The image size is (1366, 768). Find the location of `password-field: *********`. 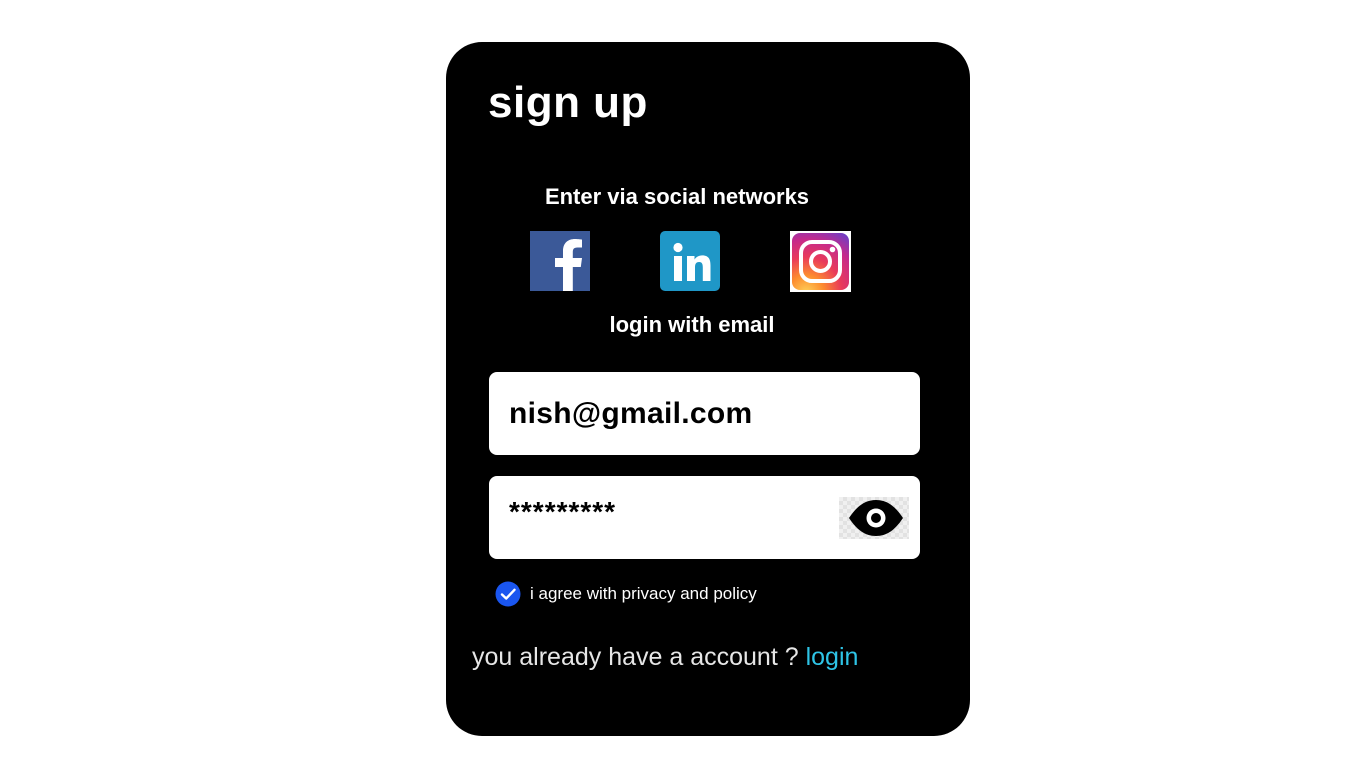

password-field: ********* is located at coordinates (704, 517).